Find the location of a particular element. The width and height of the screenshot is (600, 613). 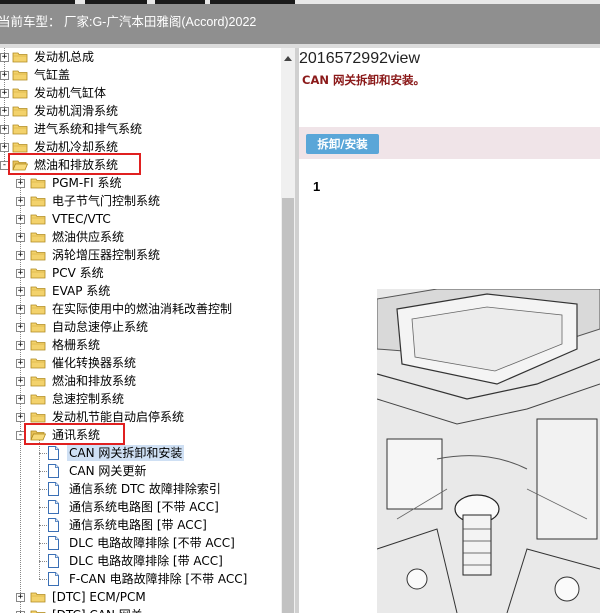

tree-item-label: 在实际使用中的燃油消耗改善控制 is located at coordinates (142, 309).